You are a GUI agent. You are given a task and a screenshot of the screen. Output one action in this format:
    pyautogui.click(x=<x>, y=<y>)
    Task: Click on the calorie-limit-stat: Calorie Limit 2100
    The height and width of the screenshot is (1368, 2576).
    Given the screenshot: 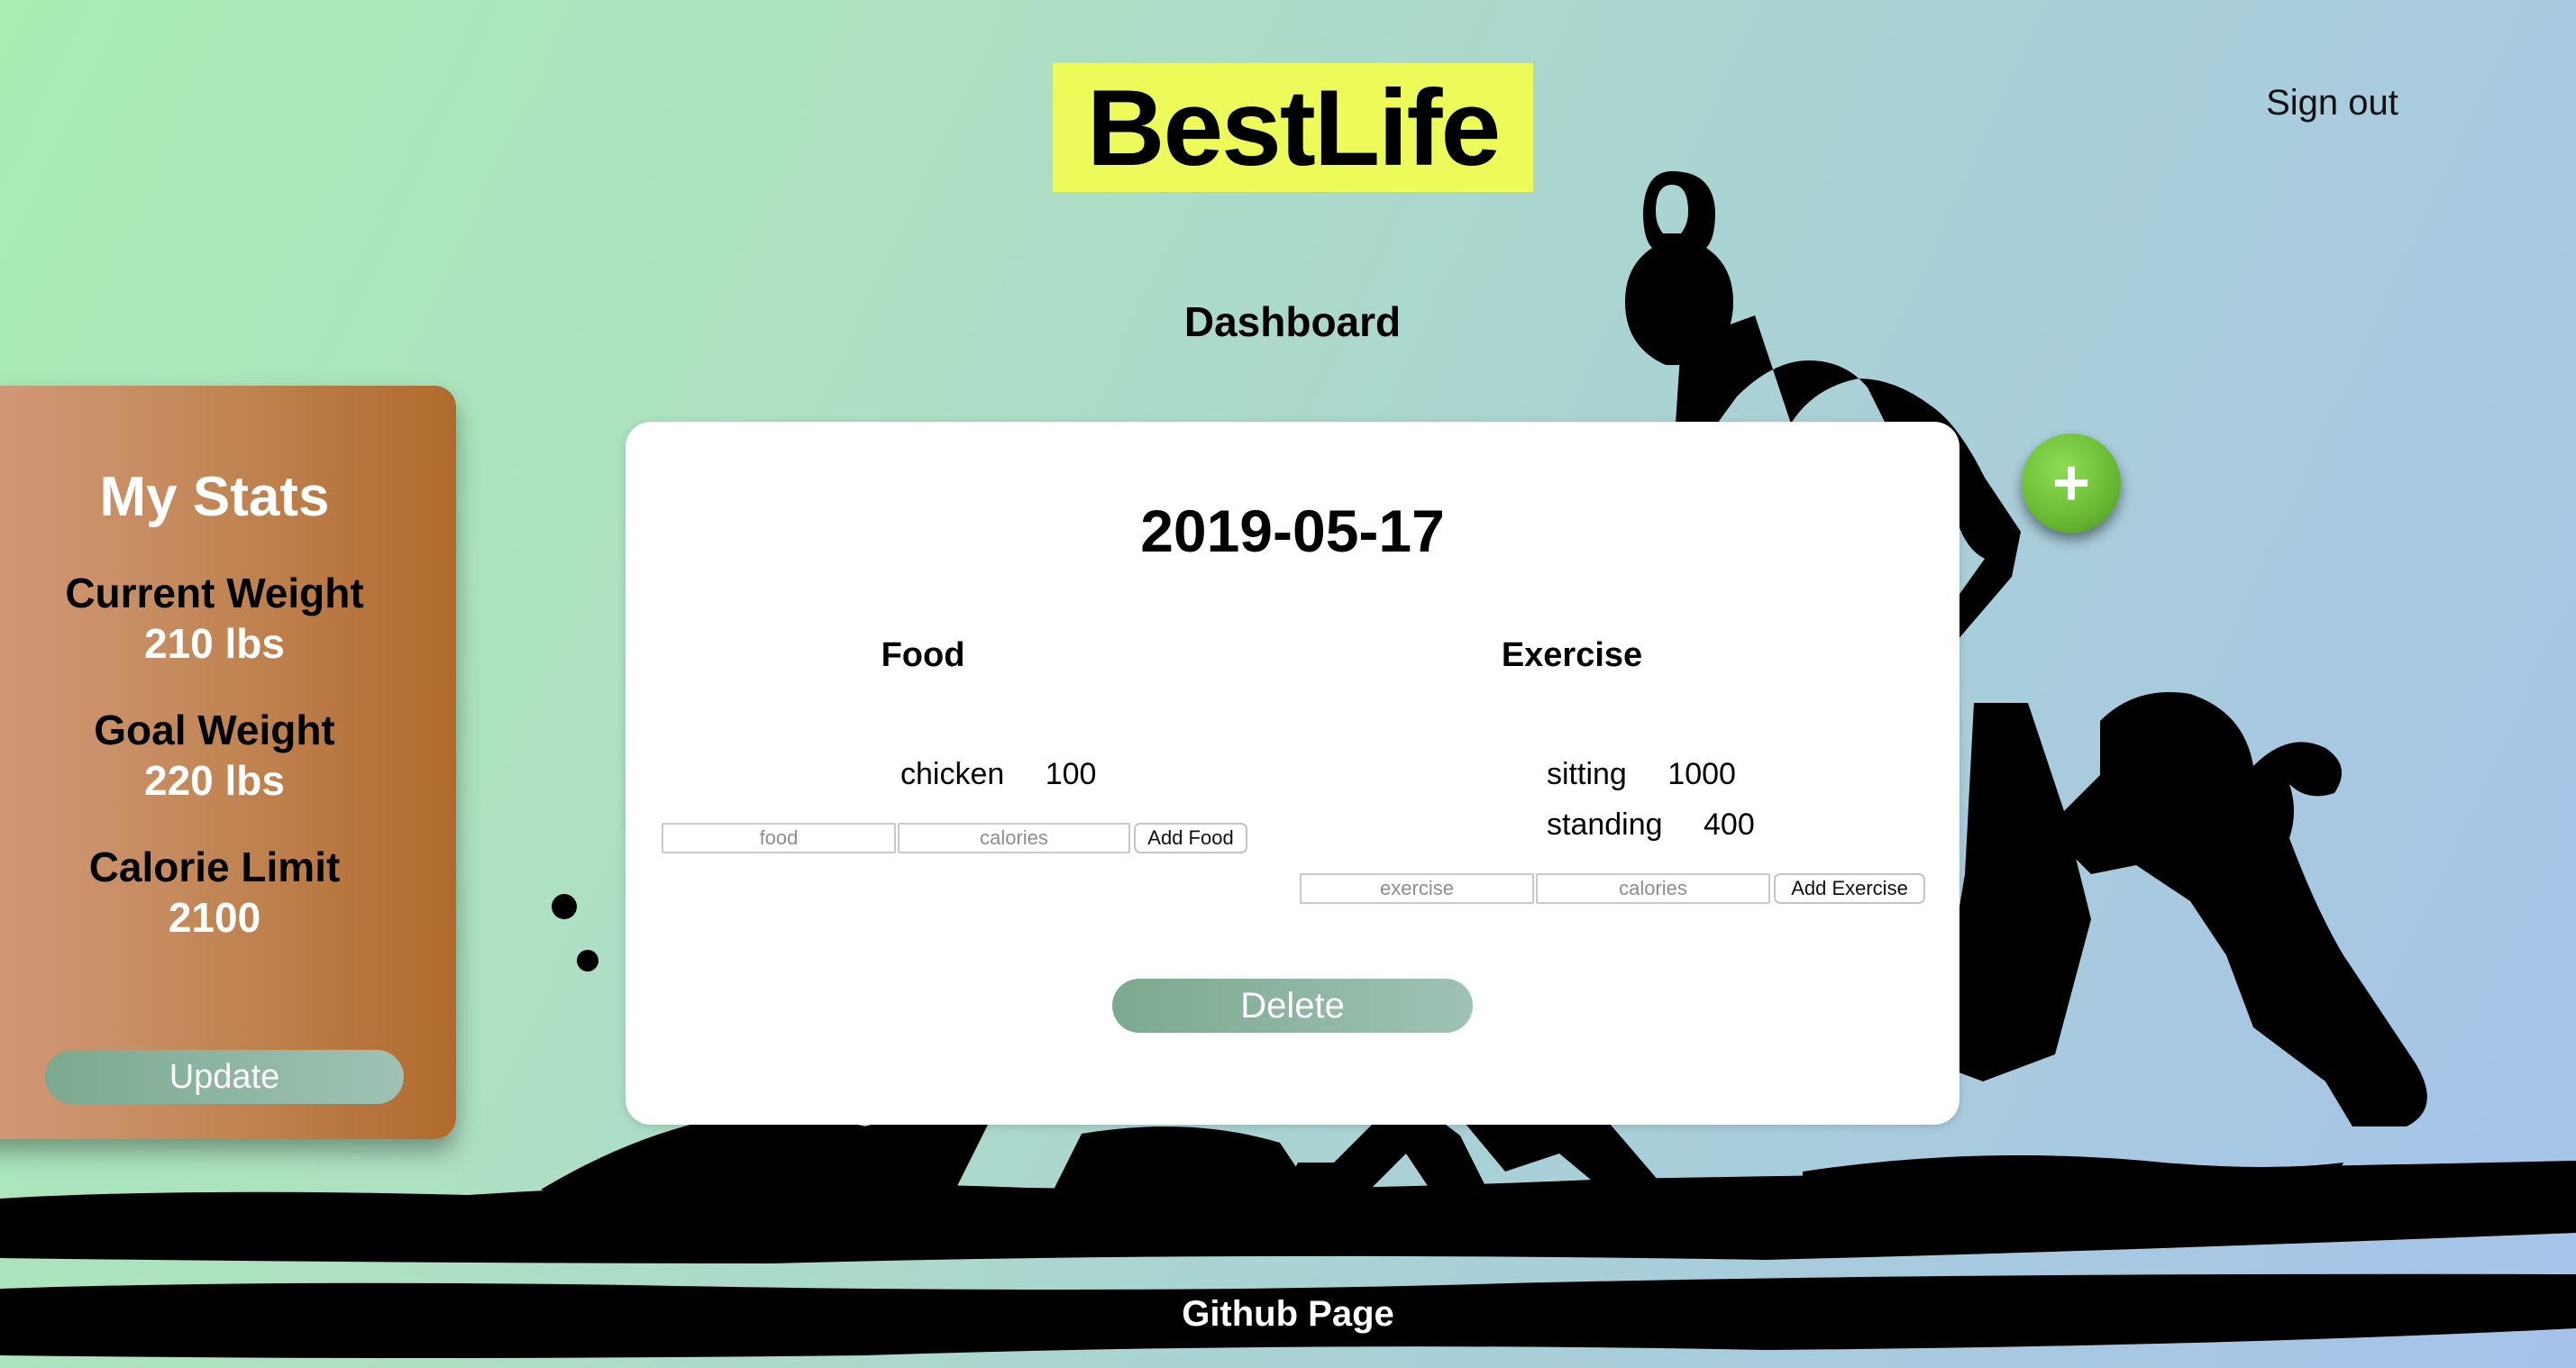 What is the action you would take?
    pyautogui.click(x=214, y=892)
    